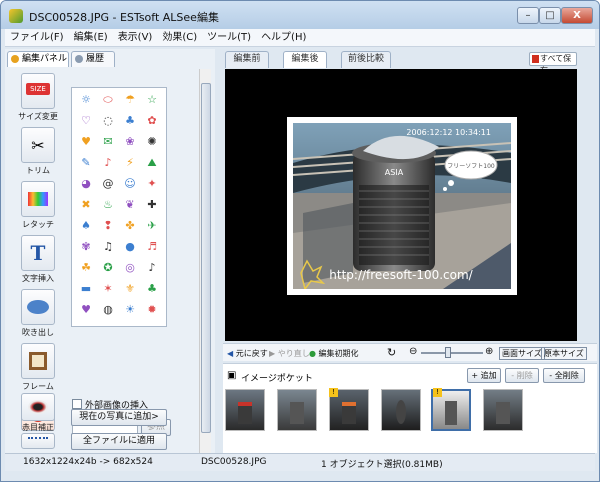 The width and height of the screenshot is (600, 482). Describe the element at coordinates (86, 121) in the screenshot. I see `stamp-item: ♡` at that location.